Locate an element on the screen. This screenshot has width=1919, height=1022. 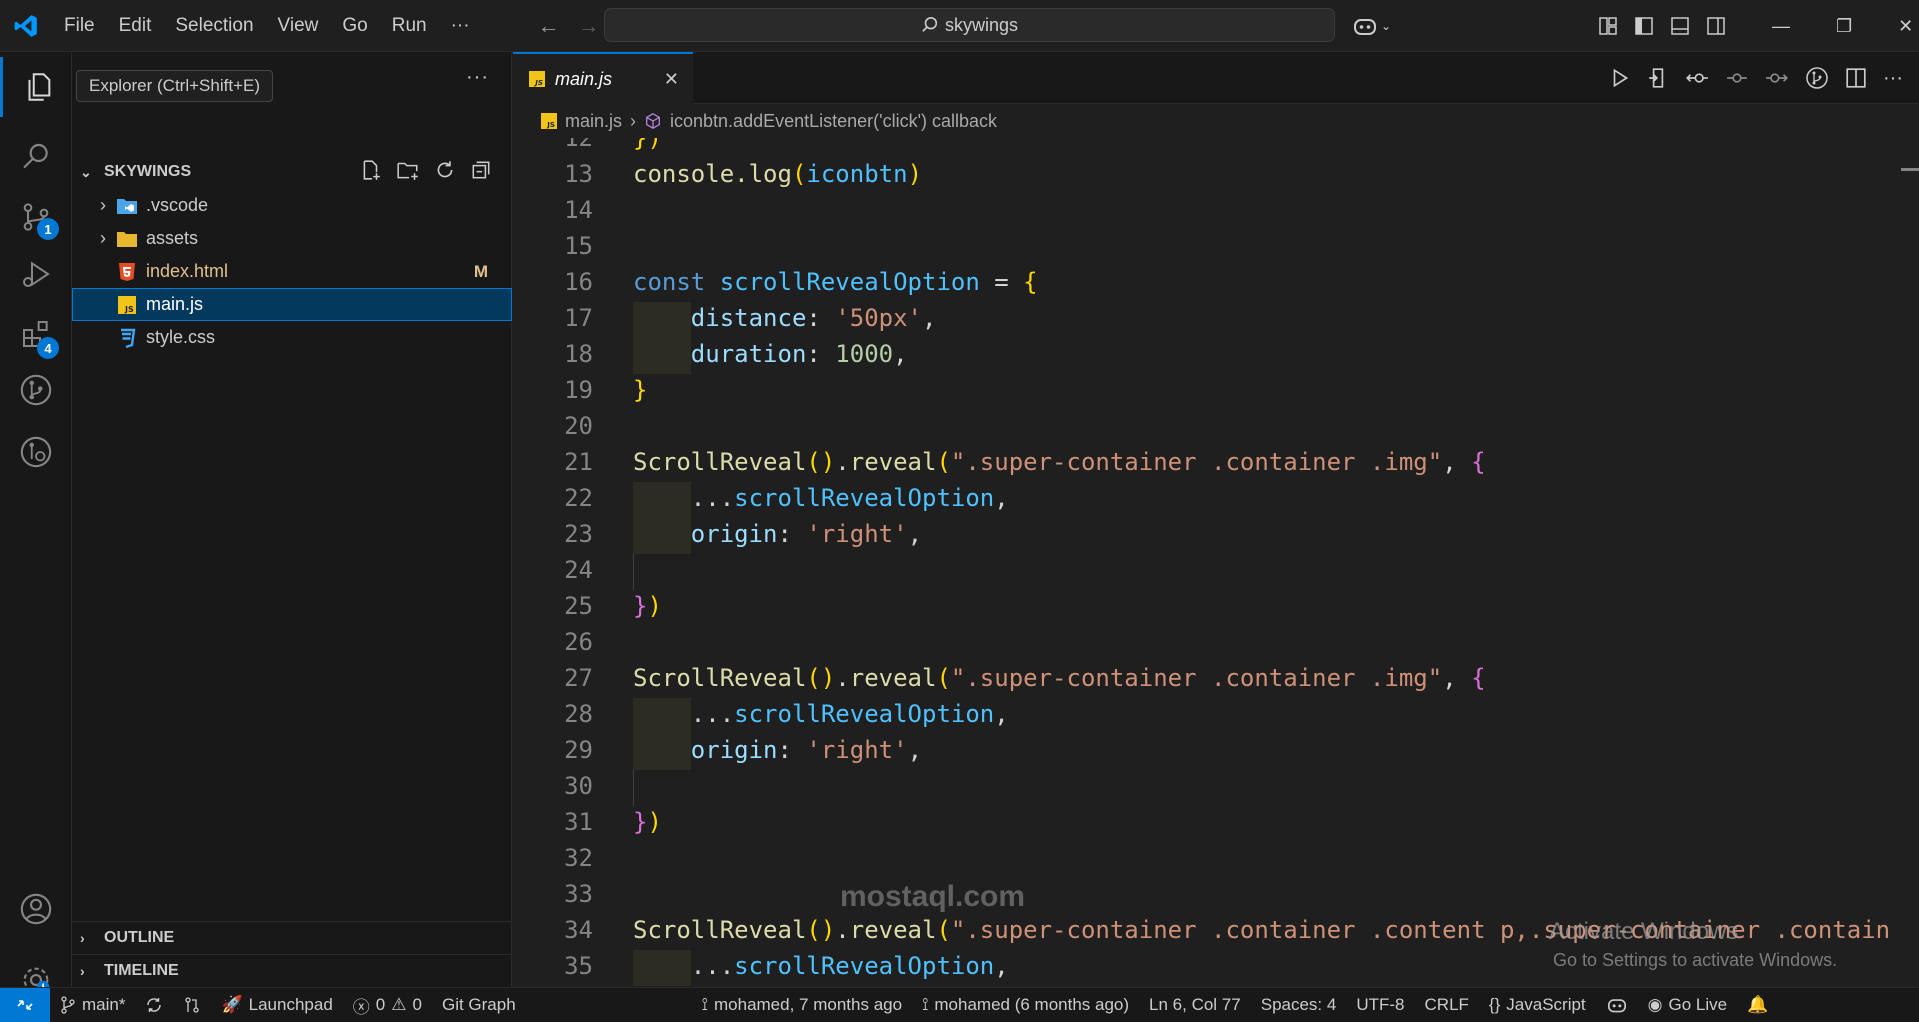
activity-explorer is located at coordinates (36, 87).